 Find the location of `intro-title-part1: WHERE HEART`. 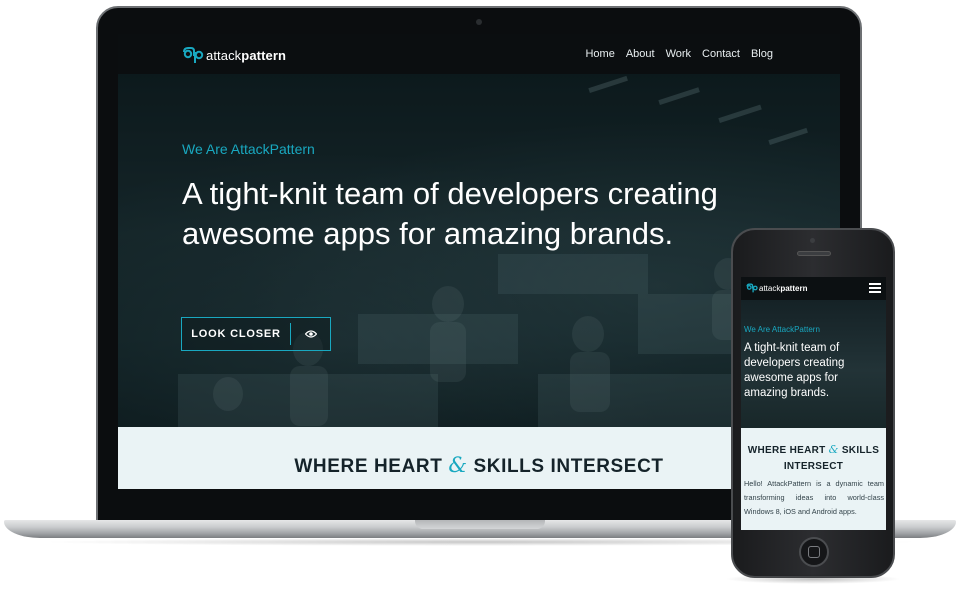

intro-title-part1: WHERE HEART is located at coordinates (368, 466).